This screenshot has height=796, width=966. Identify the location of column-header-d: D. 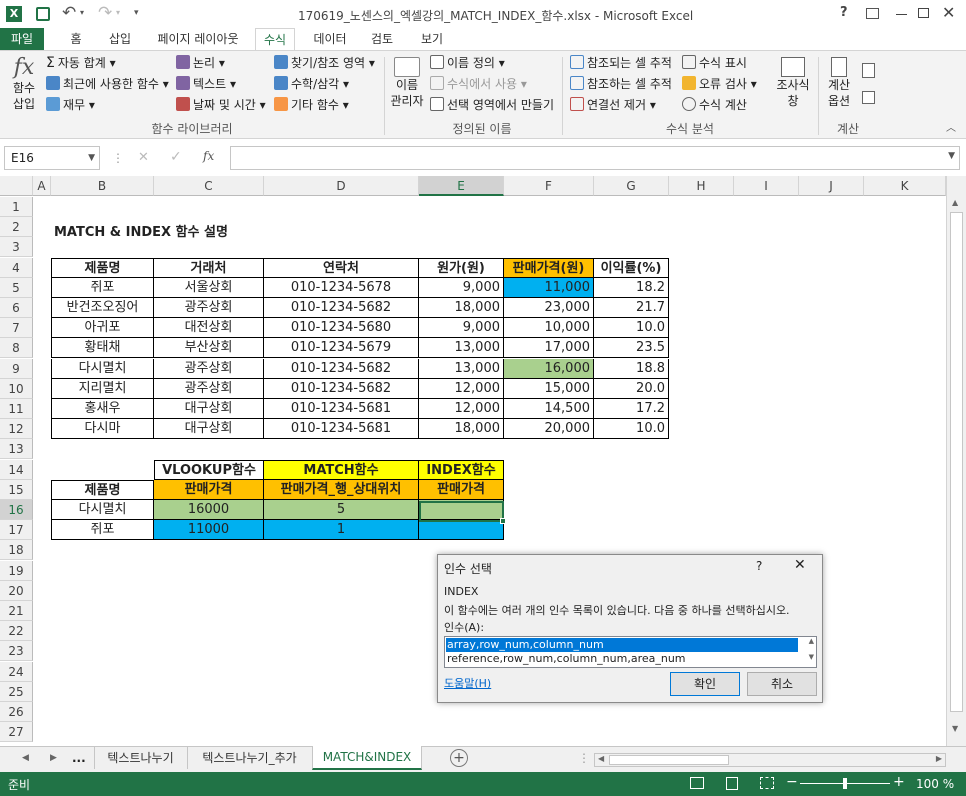
(341, 186).